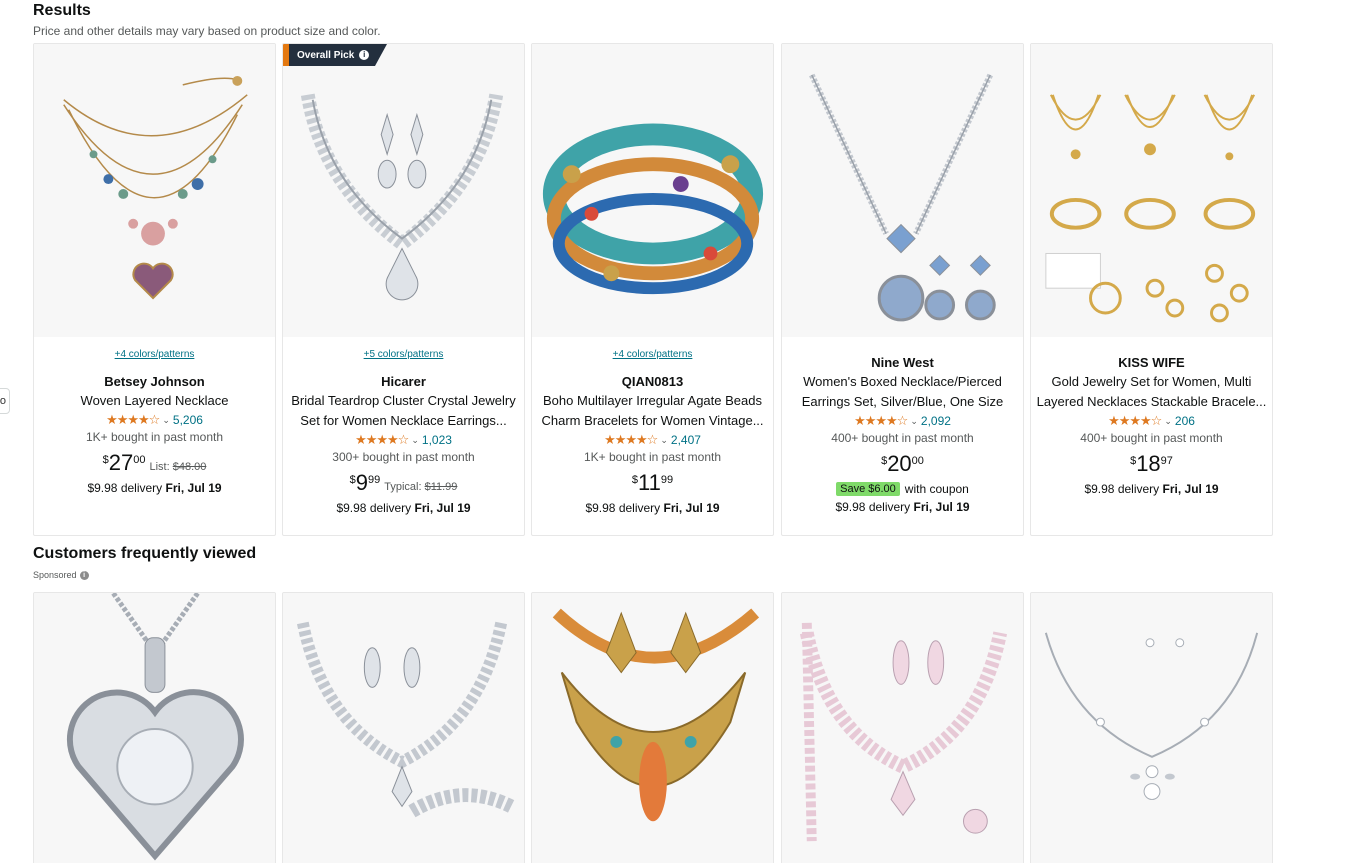 The height and width of the screenshot is (863, 1347). I want to click on price: $ 27 00, so click(124, 463).